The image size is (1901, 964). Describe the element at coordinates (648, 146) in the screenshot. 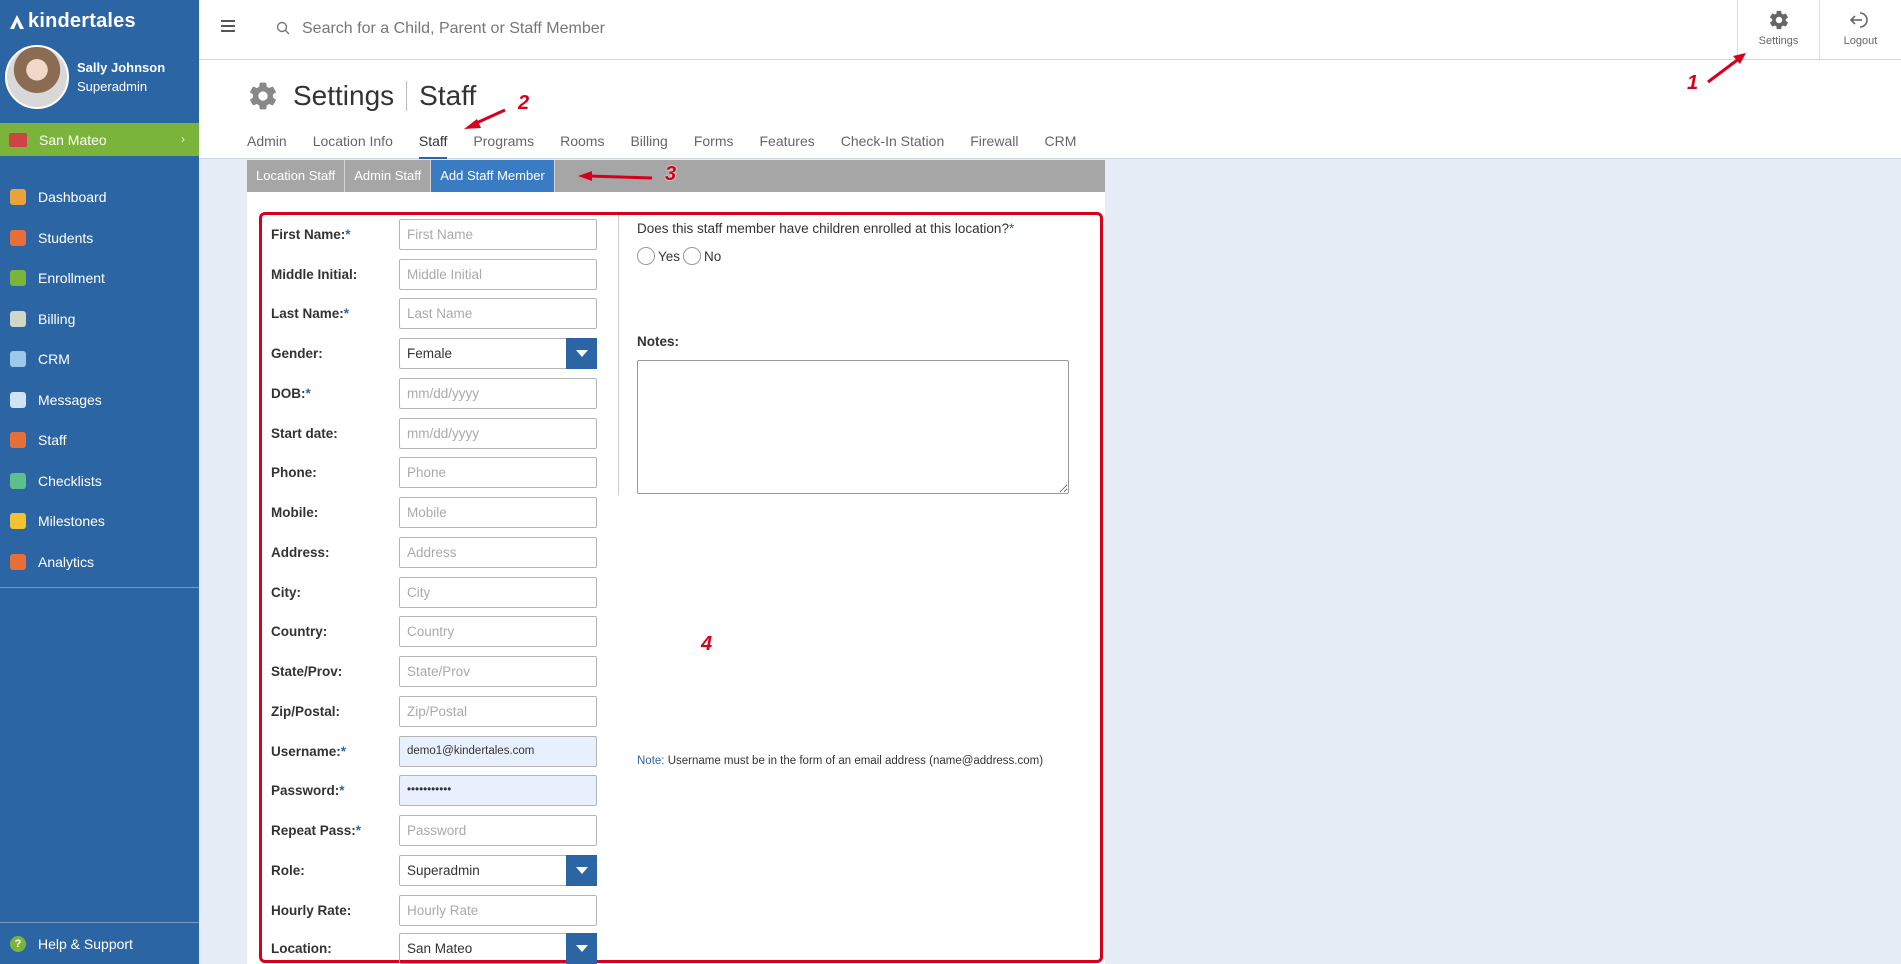

I see `tab-billing: Billing` at that location.